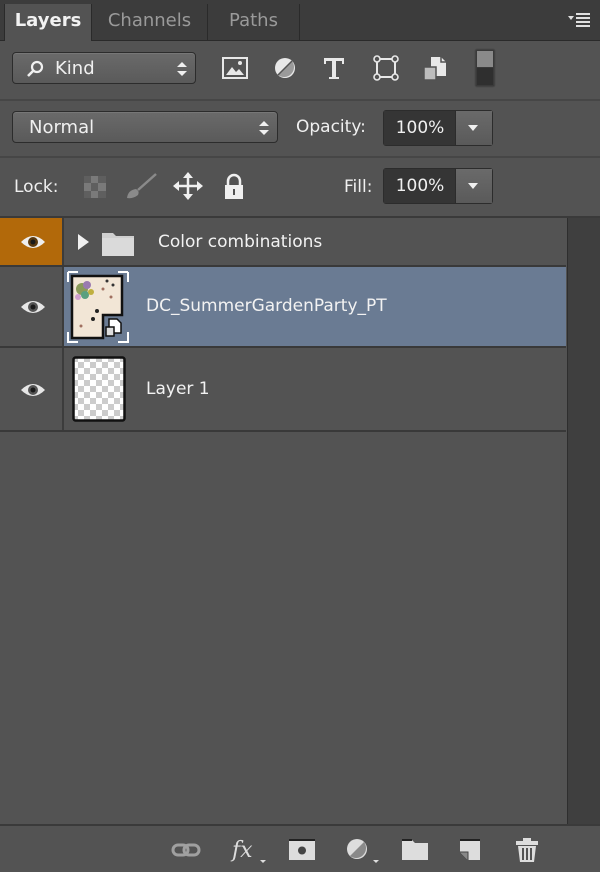 This screenshot has height=872, width=600. What do you see at coordinates (235, 68) in the screenshot?
I see `pixel-layer-filter-icon` at bounding box center [235, 68].